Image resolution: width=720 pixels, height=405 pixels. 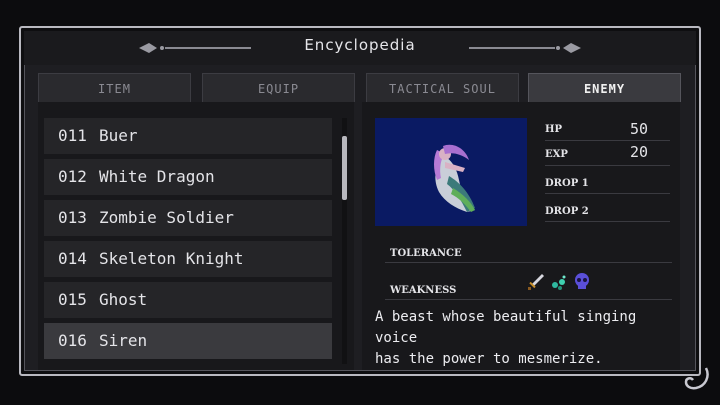 What do you see at coordinates (442, 87) in the screenshot?
I see `tab-tactical-soul: TACTICAL SOUL` at bounding box center [442, 87].